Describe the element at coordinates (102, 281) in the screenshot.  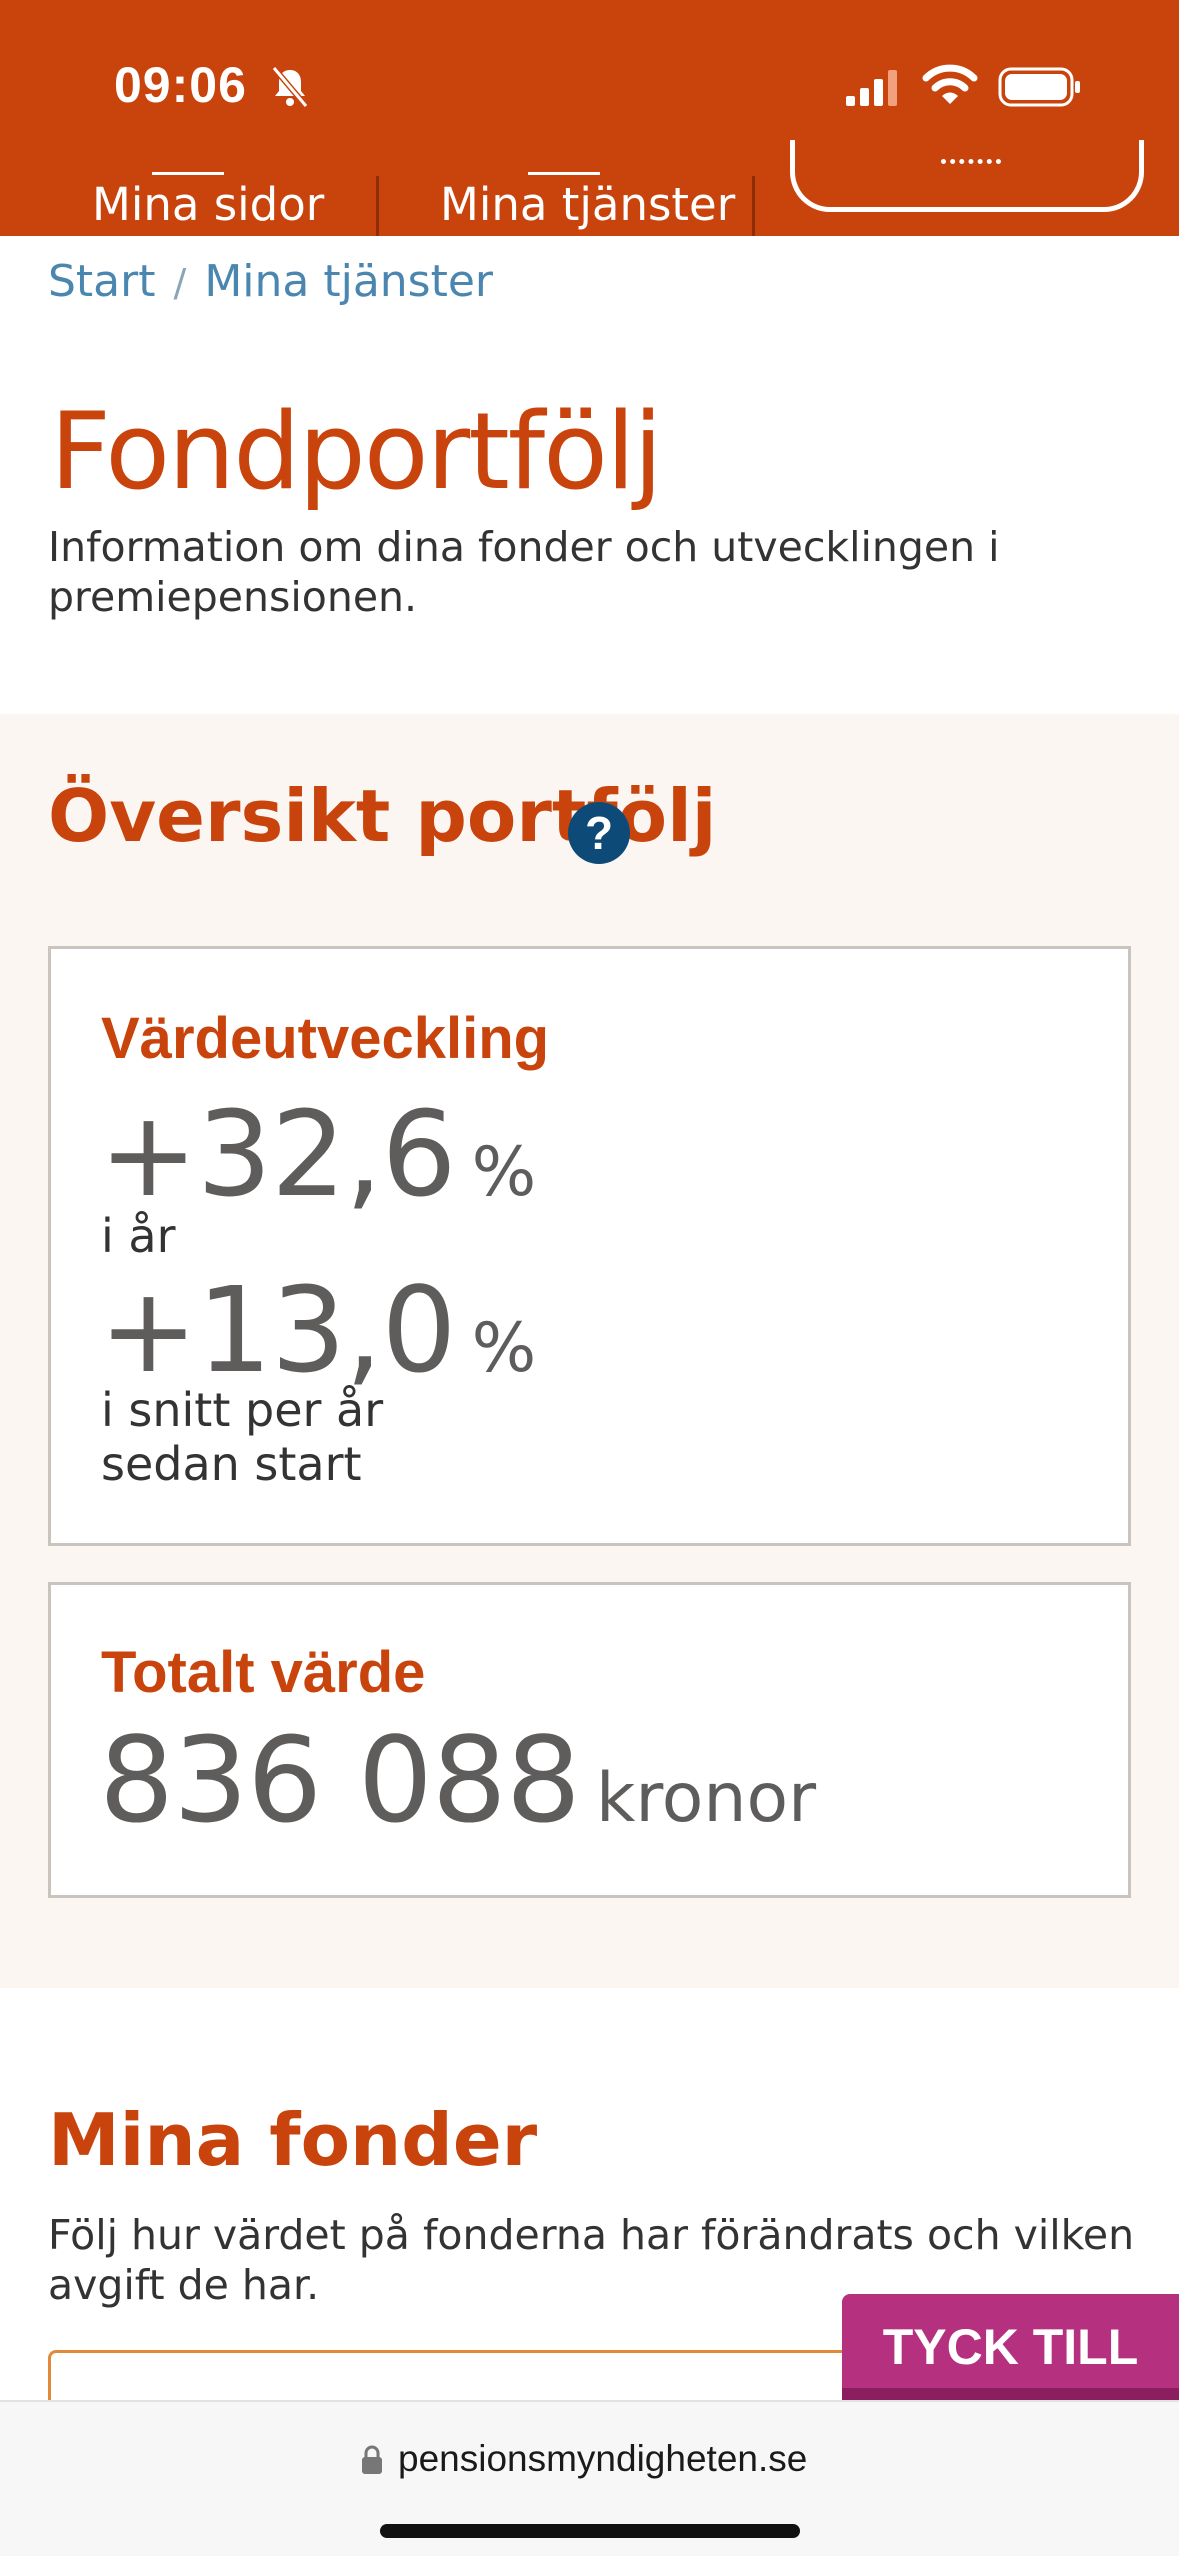
I see `breadcrumb-start: Start` at that location.